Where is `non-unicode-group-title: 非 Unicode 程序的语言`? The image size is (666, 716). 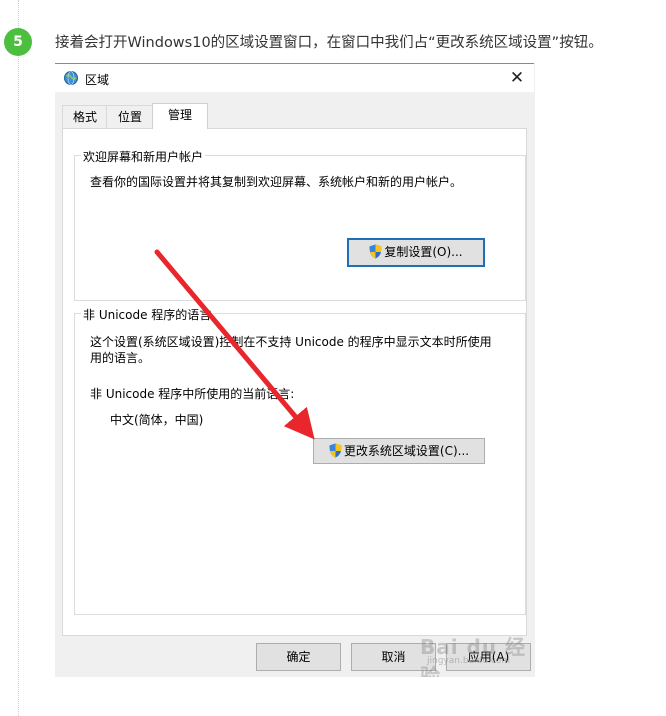 non-unicode-group-title: 非 Unicode 程序的语言 is located at coordinates (147, 314).